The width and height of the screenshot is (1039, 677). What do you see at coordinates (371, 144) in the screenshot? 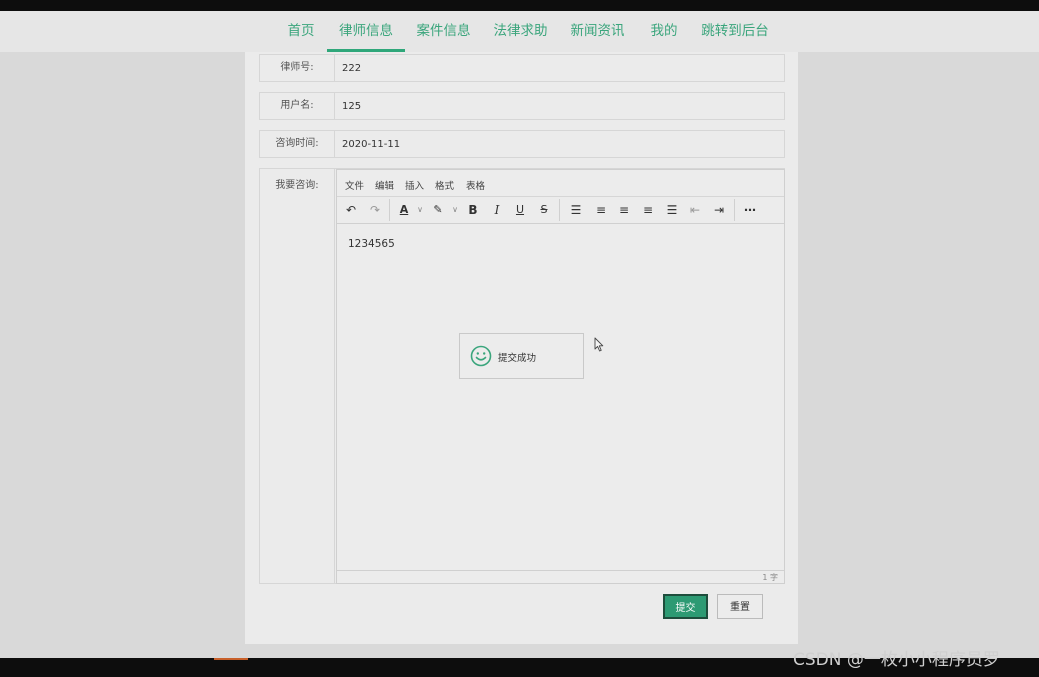
I see `consult-time-field: 2020-11-11` at bounding box center [371, 144].